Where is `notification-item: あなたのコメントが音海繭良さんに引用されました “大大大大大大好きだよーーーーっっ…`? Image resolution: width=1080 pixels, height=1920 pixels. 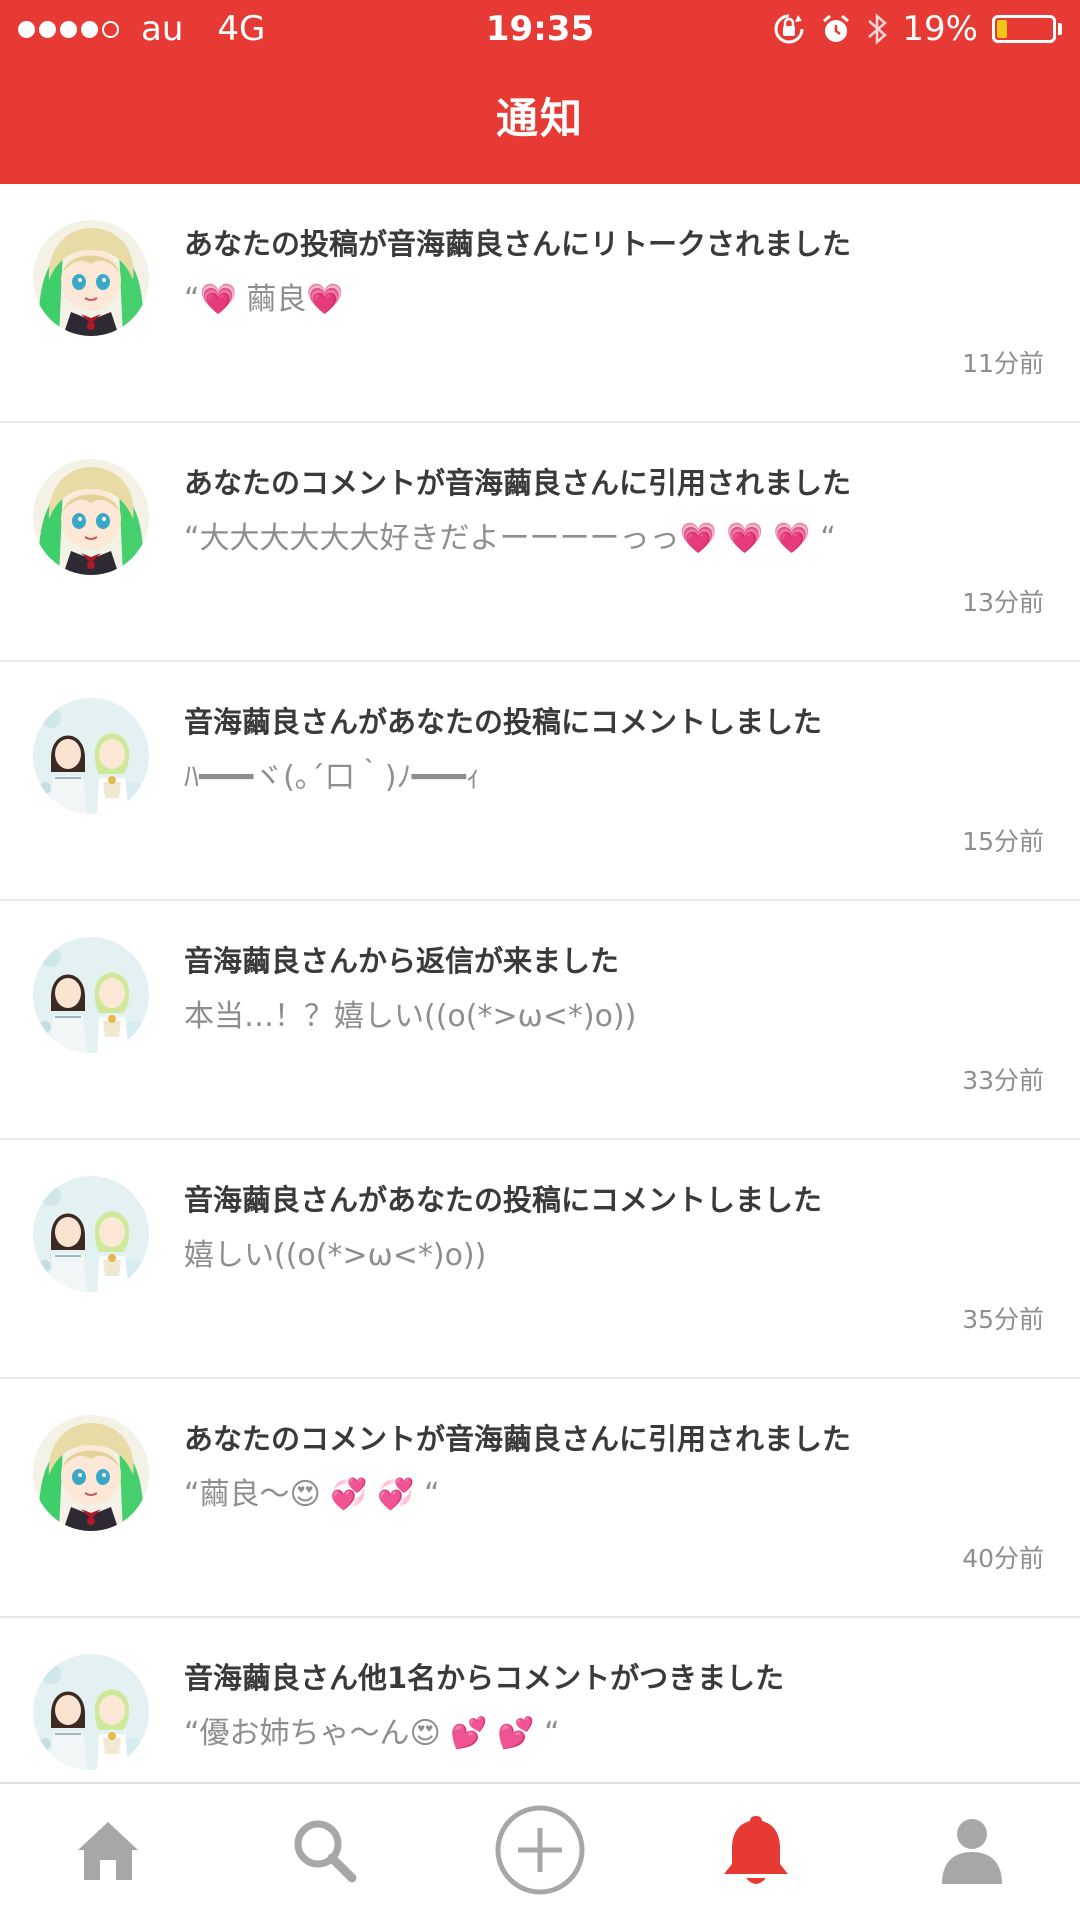
notification-item: あなたのコメントが音海繭良さんに引用されました “大大大大大大好きだよーーーーっっ… is located at coordinates (540, 542).